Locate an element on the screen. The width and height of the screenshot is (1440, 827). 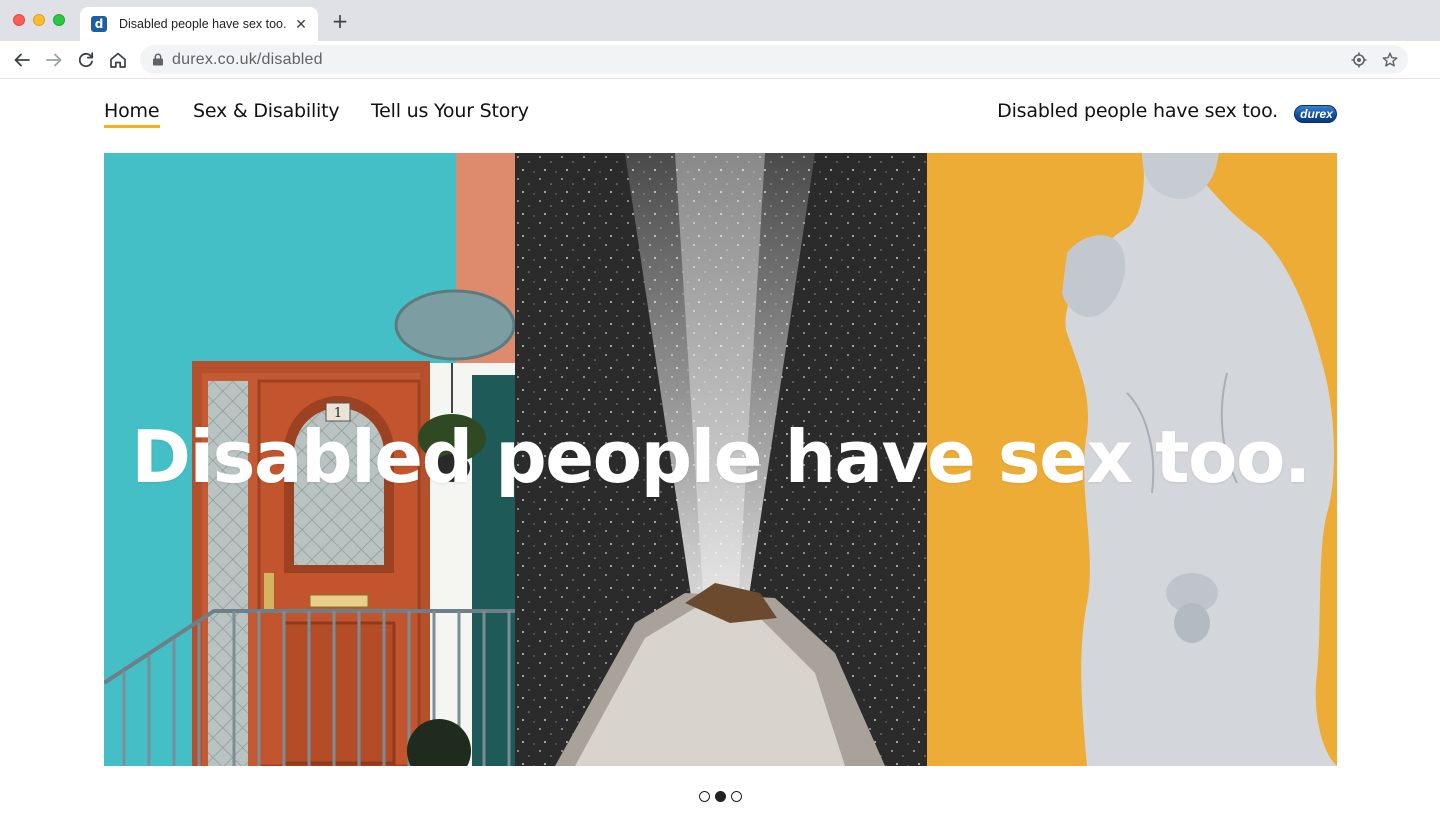
tab-favicon-icon: d is located at coordinates (99, 24).